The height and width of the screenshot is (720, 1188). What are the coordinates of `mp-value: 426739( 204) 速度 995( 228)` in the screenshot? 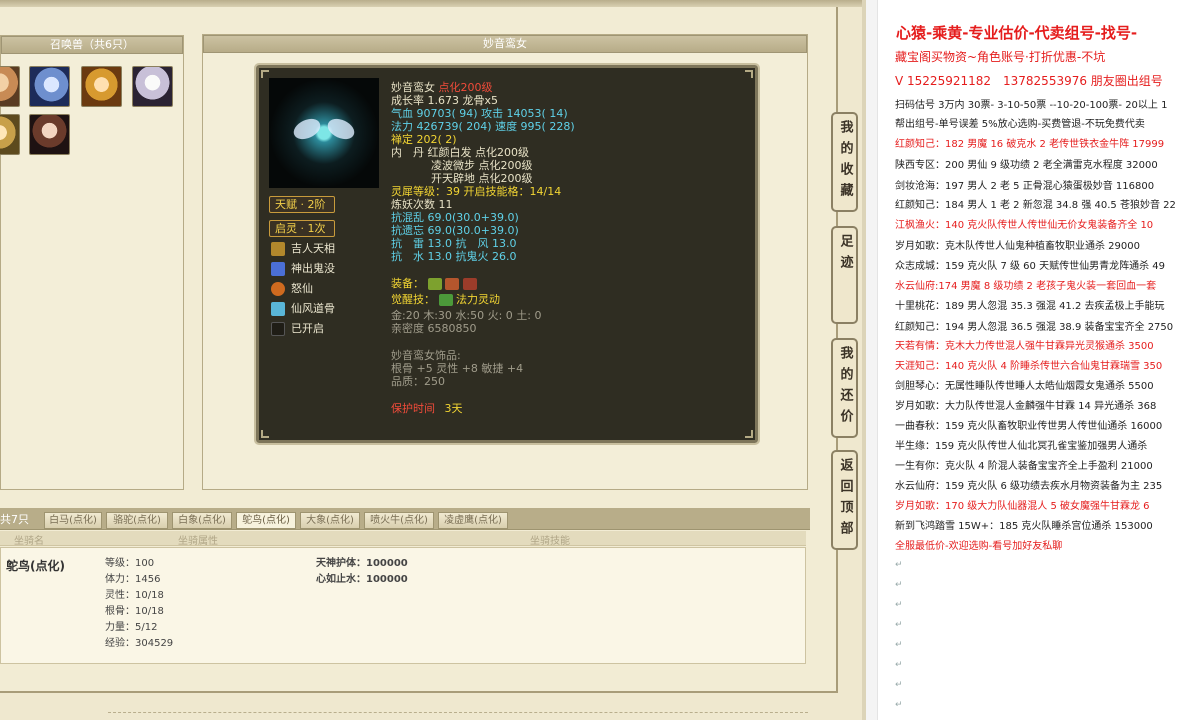 It's located at (495, 126).